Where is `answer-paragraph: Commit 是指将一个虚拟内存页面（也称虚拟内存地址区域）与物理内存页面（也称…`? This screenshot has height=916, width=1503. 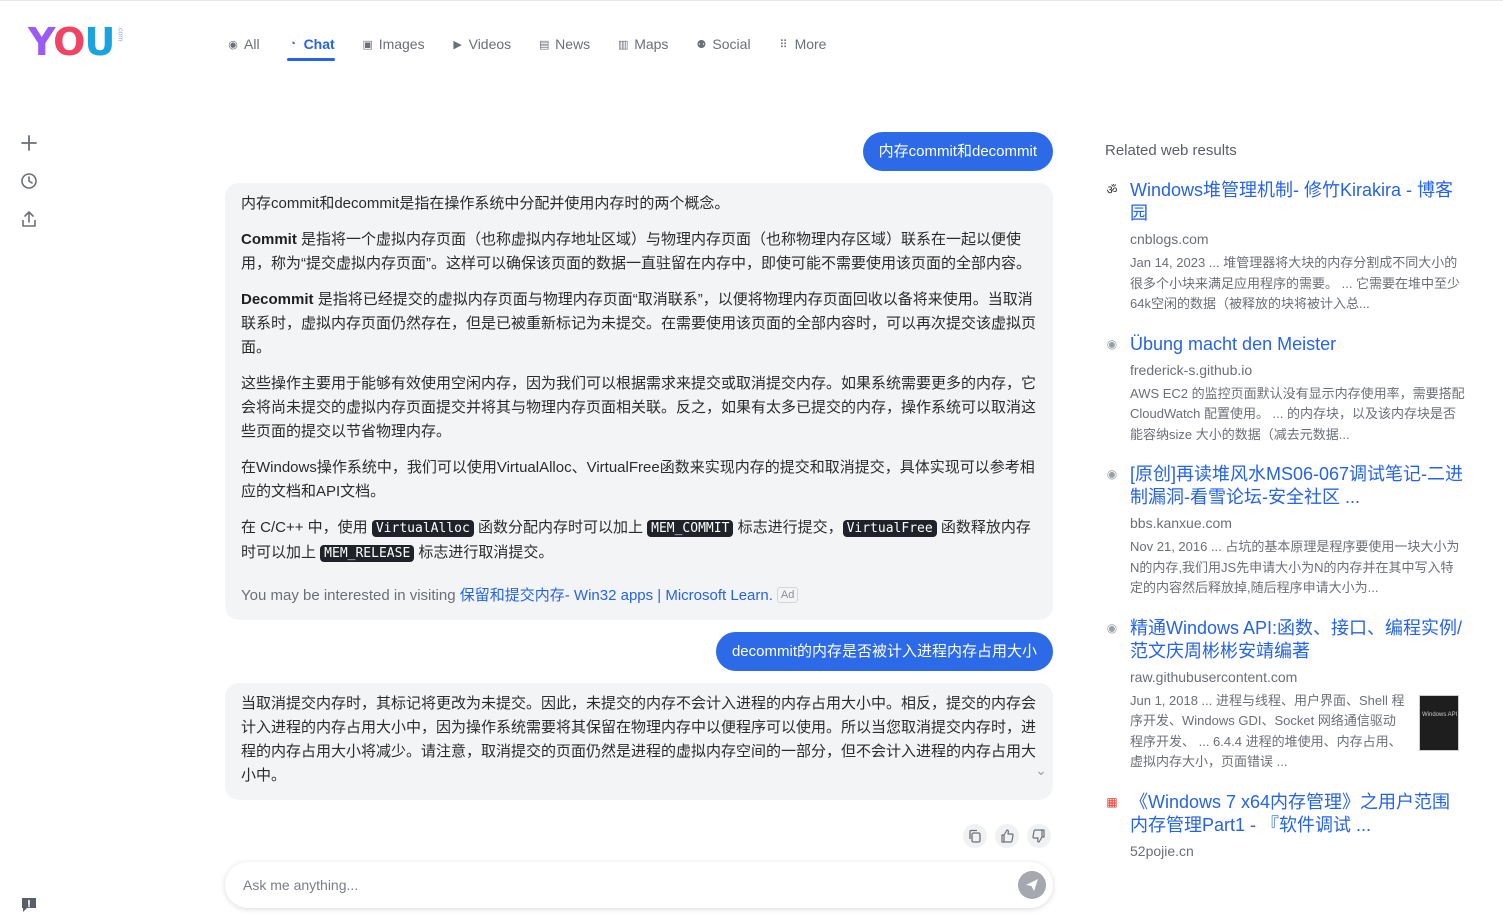 answer-paragraph: Commit 是指将一个虚拟内存页面（也称虚拟内存地址区域）与物理内存页面（也称… is located at coordinates (636, 251).